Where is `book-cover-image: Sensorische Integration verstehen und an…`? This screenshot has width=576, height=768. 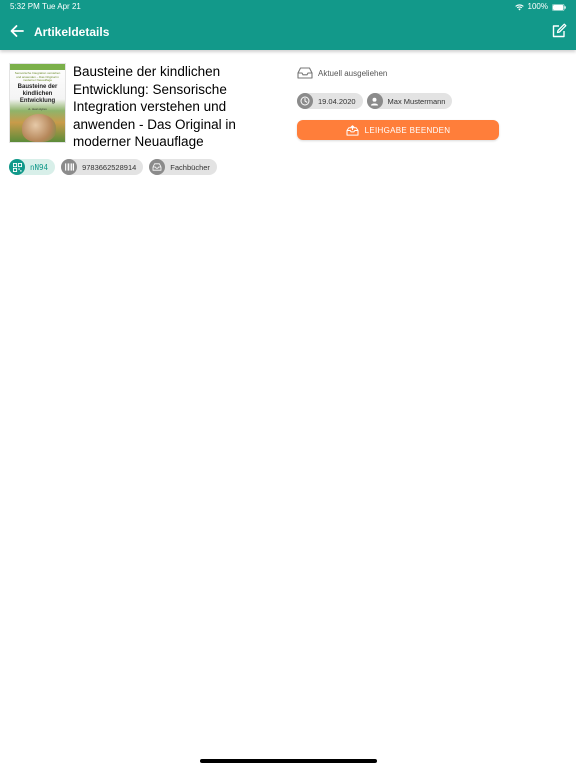 book-cover-image: Sensorische Integration verstehen und an… is located at coordinates (37, 103).